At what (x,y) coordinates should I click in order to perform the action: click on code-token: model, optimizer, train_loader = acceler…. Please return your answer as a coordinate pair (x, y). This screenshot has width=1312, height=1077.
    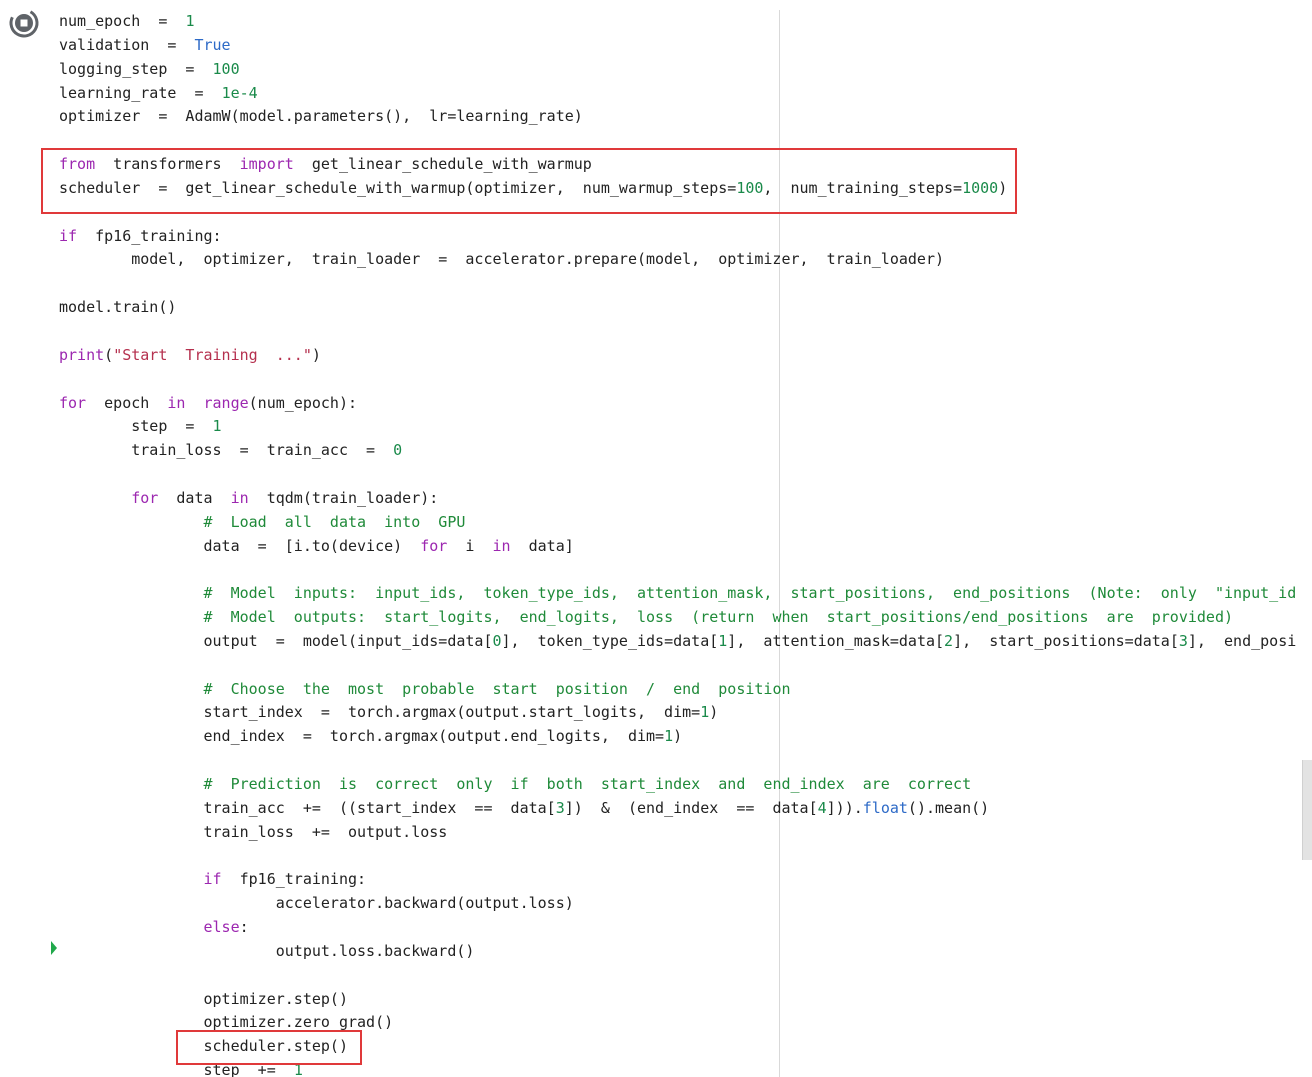
    Looking at the image, I should click on (502, 259).